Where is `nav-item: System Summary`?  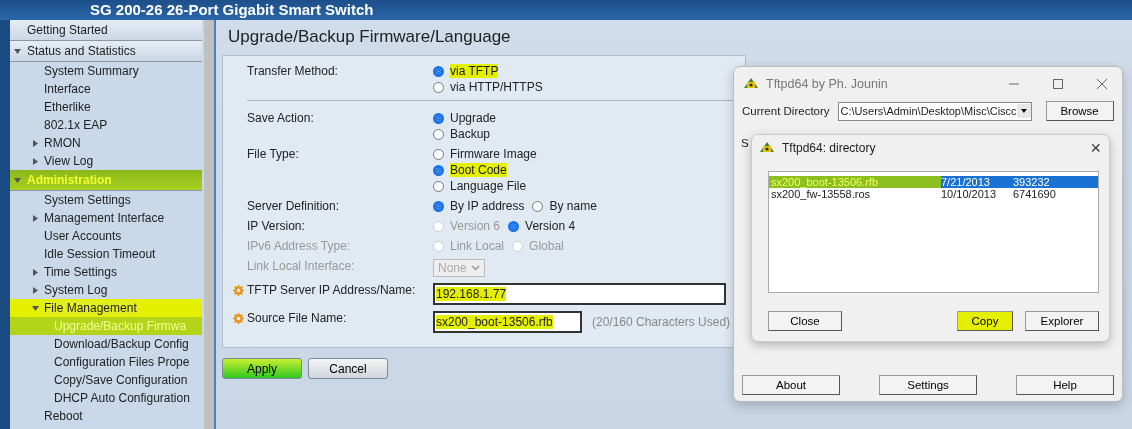 nav-item: System Summary is located at coordinates (106, 71).